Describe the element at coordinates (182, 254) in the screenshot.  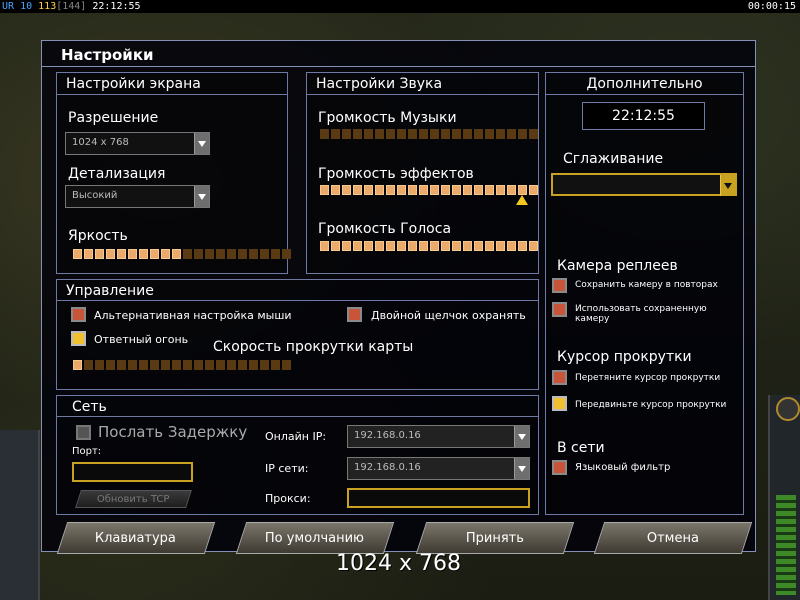
I see `brightness-slider` at that location.